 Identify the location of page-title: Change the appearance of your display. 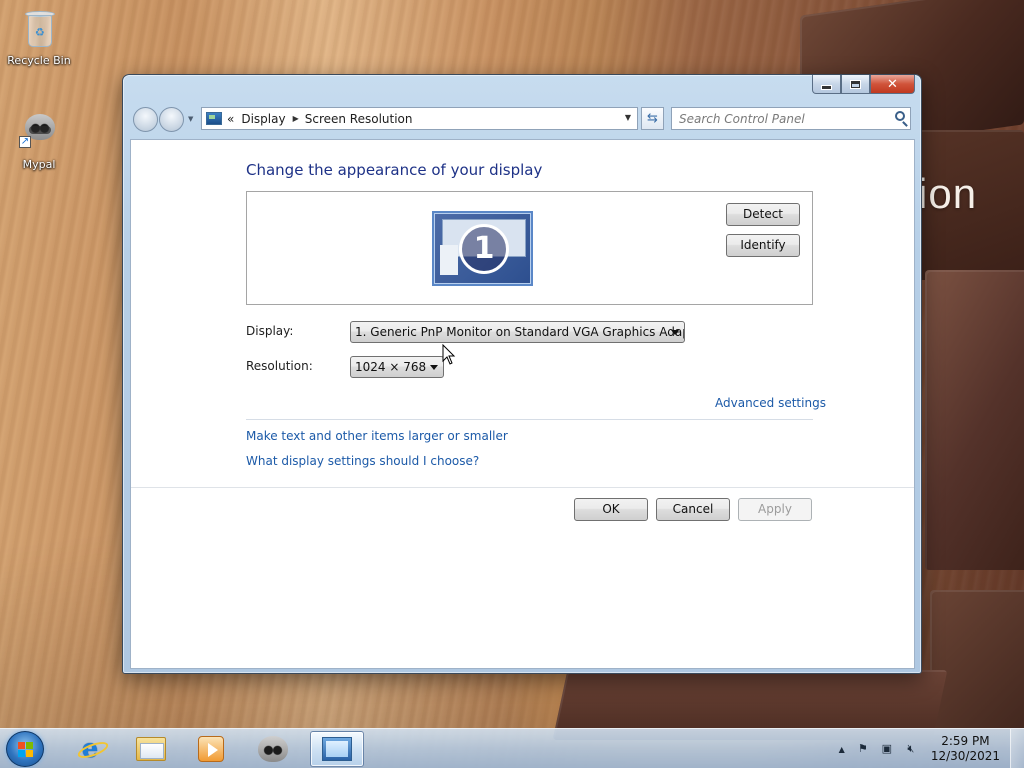
(394, 170).